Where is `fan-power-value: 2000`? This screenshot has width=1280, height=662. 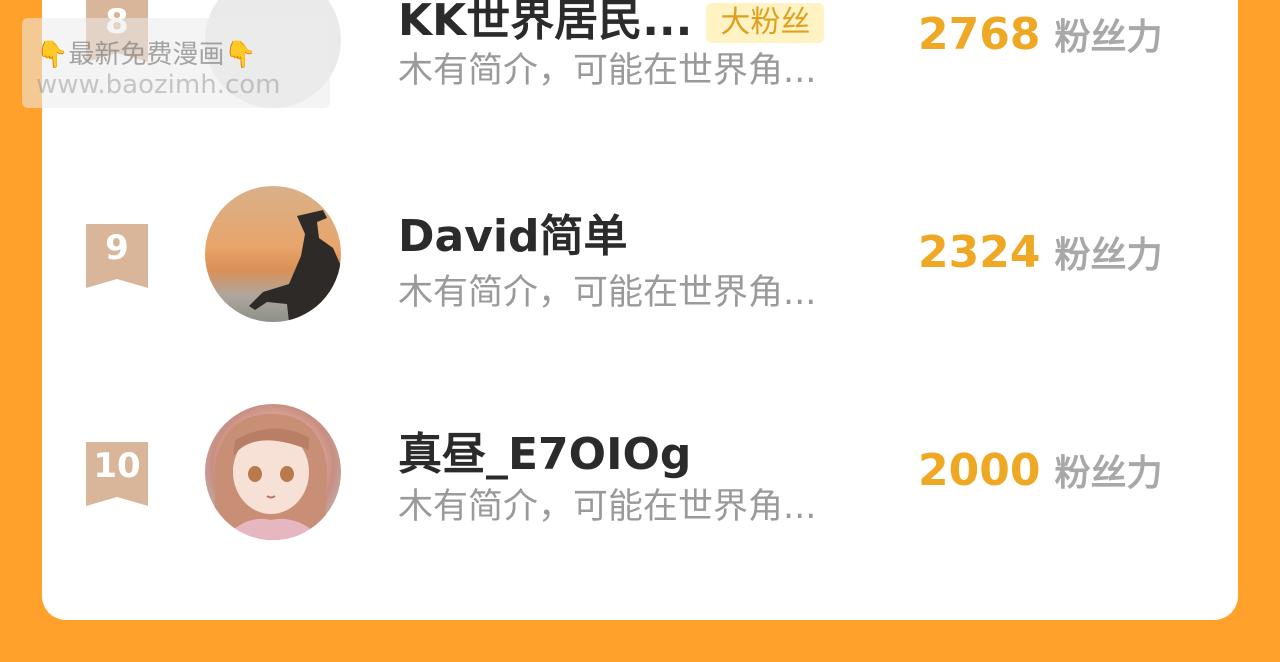 fan-power-value: 2000 is located at coordinates (979, 470).